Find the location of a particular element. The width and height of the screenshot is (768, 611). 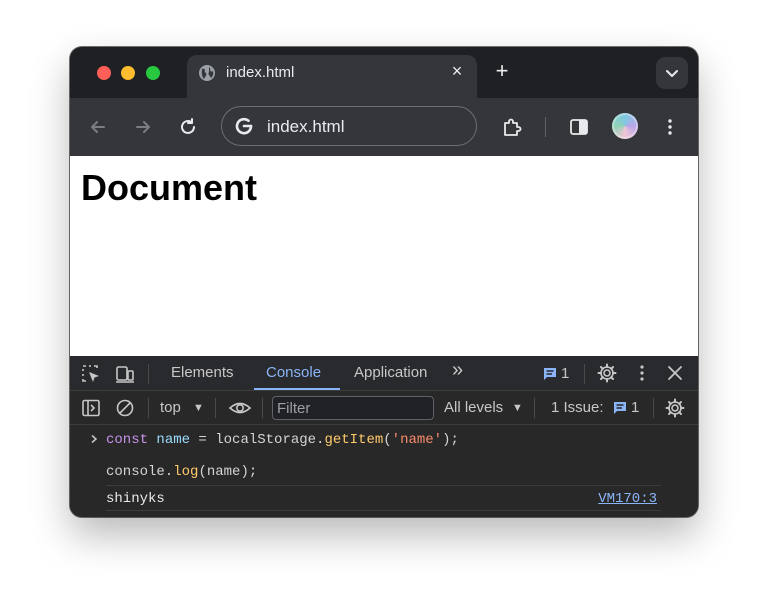

chevron-down-icon is located at coordinates (672, 73).